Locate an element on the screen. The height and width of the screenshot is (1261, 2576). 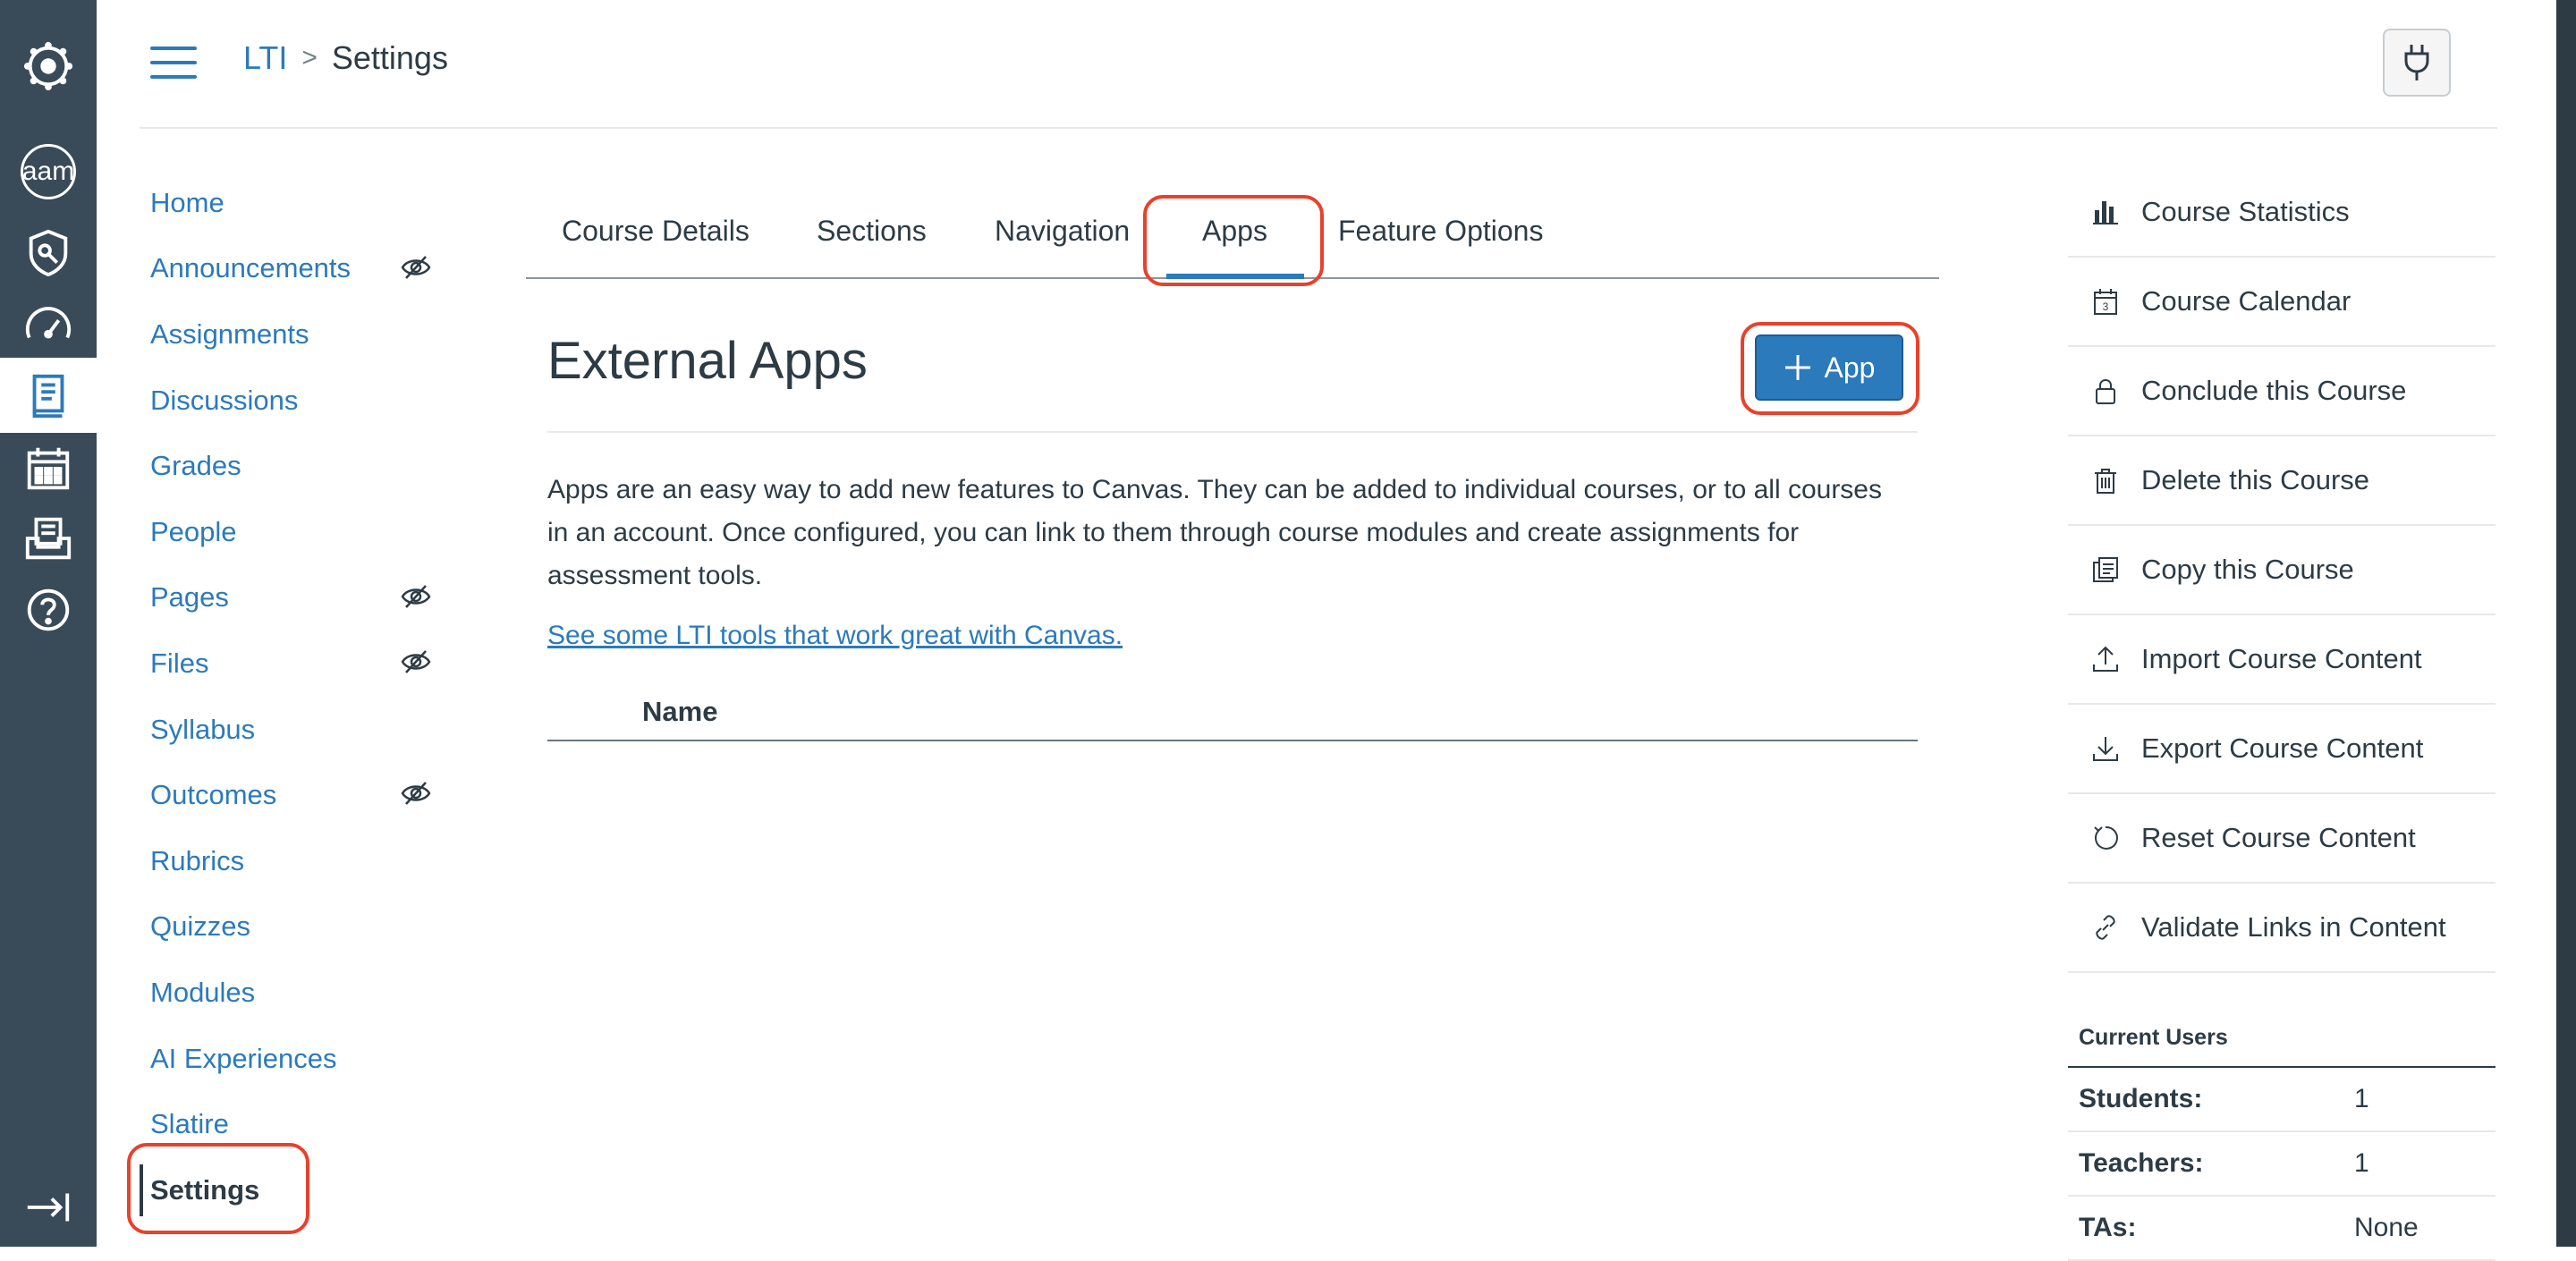
reset-icon is located at coordinates (2106, 838).